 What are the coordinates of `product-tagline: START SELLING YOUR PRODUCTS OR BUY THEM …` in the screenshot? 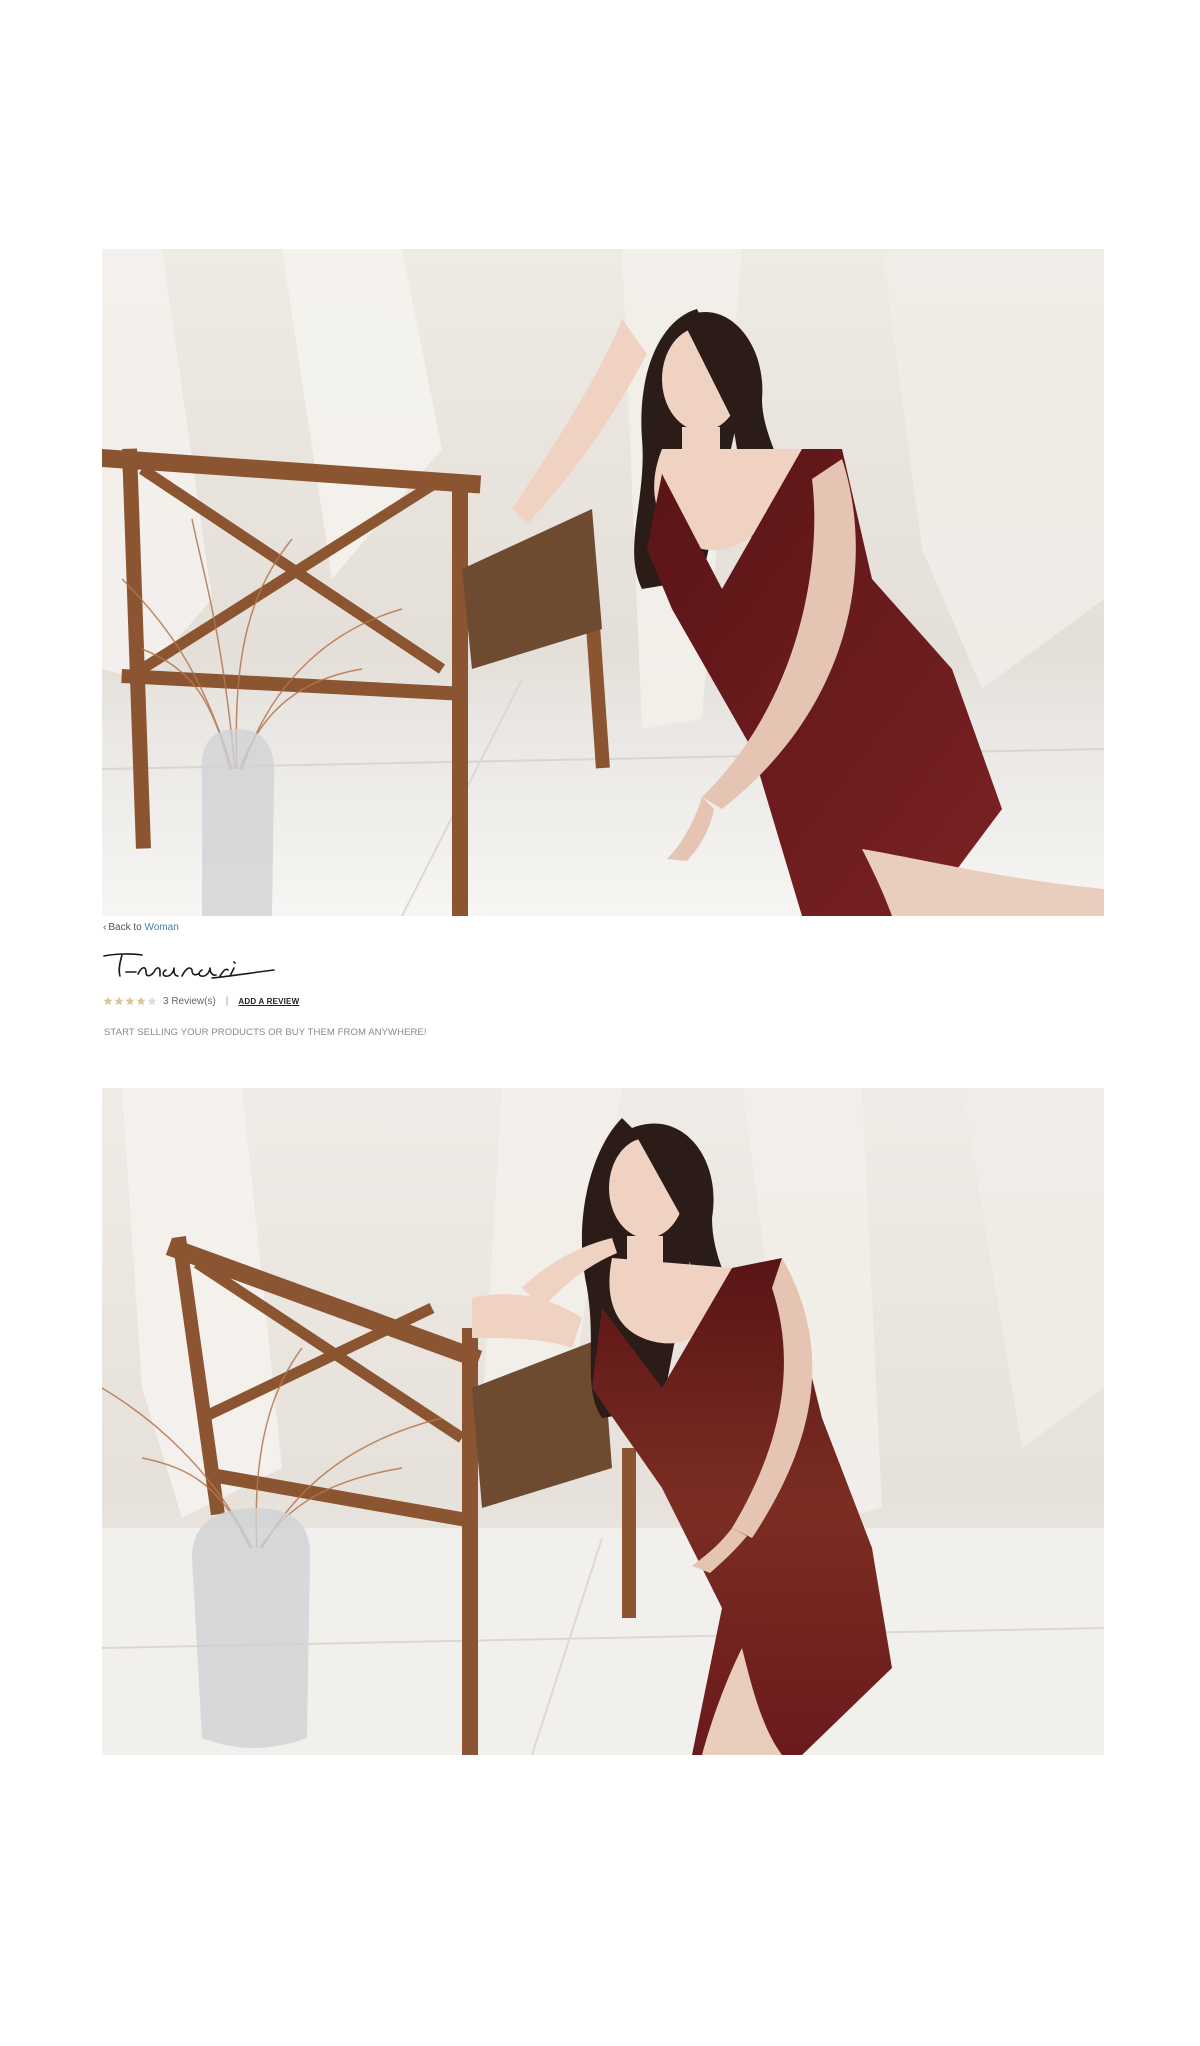 It's located at (265, 1032).